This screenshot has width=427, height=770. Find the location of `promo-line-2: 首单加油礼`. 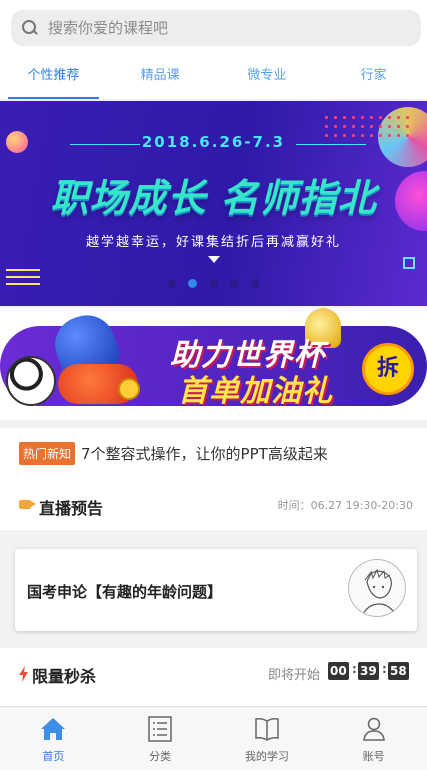

promo-line-2: 首单加油礼 is located at coordinates (255, 391).